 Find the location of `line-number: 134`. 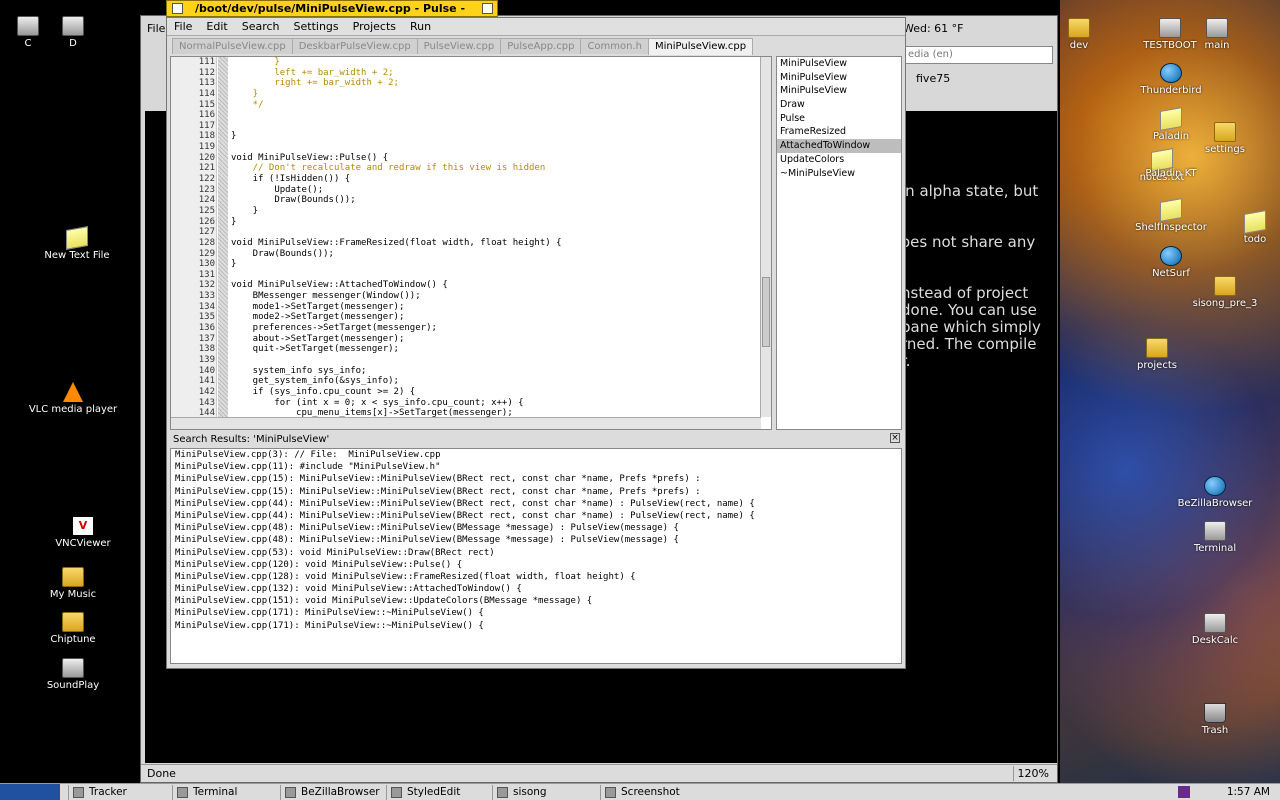

line-number: 134 is located at coordinates (206, 306).